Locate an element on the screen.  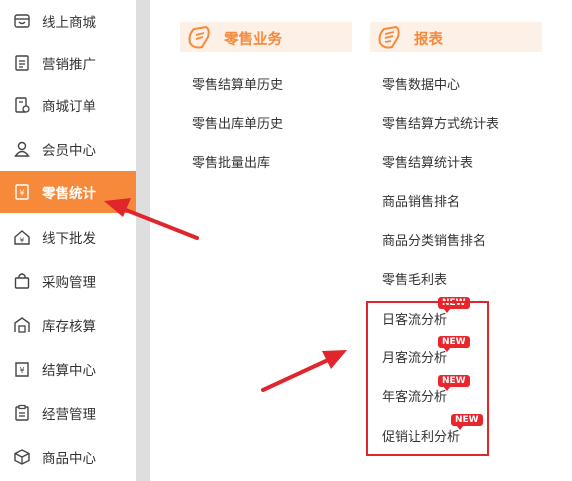
retail-stats-icon: ¥ is located at coordinates (22, 192).